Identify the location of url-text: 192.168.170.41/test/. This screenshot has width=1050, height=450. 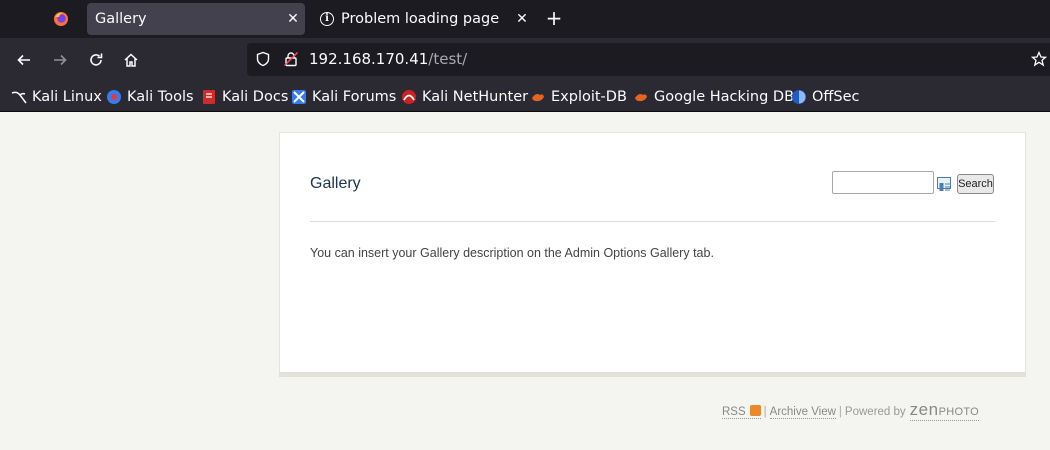
(388, 59).